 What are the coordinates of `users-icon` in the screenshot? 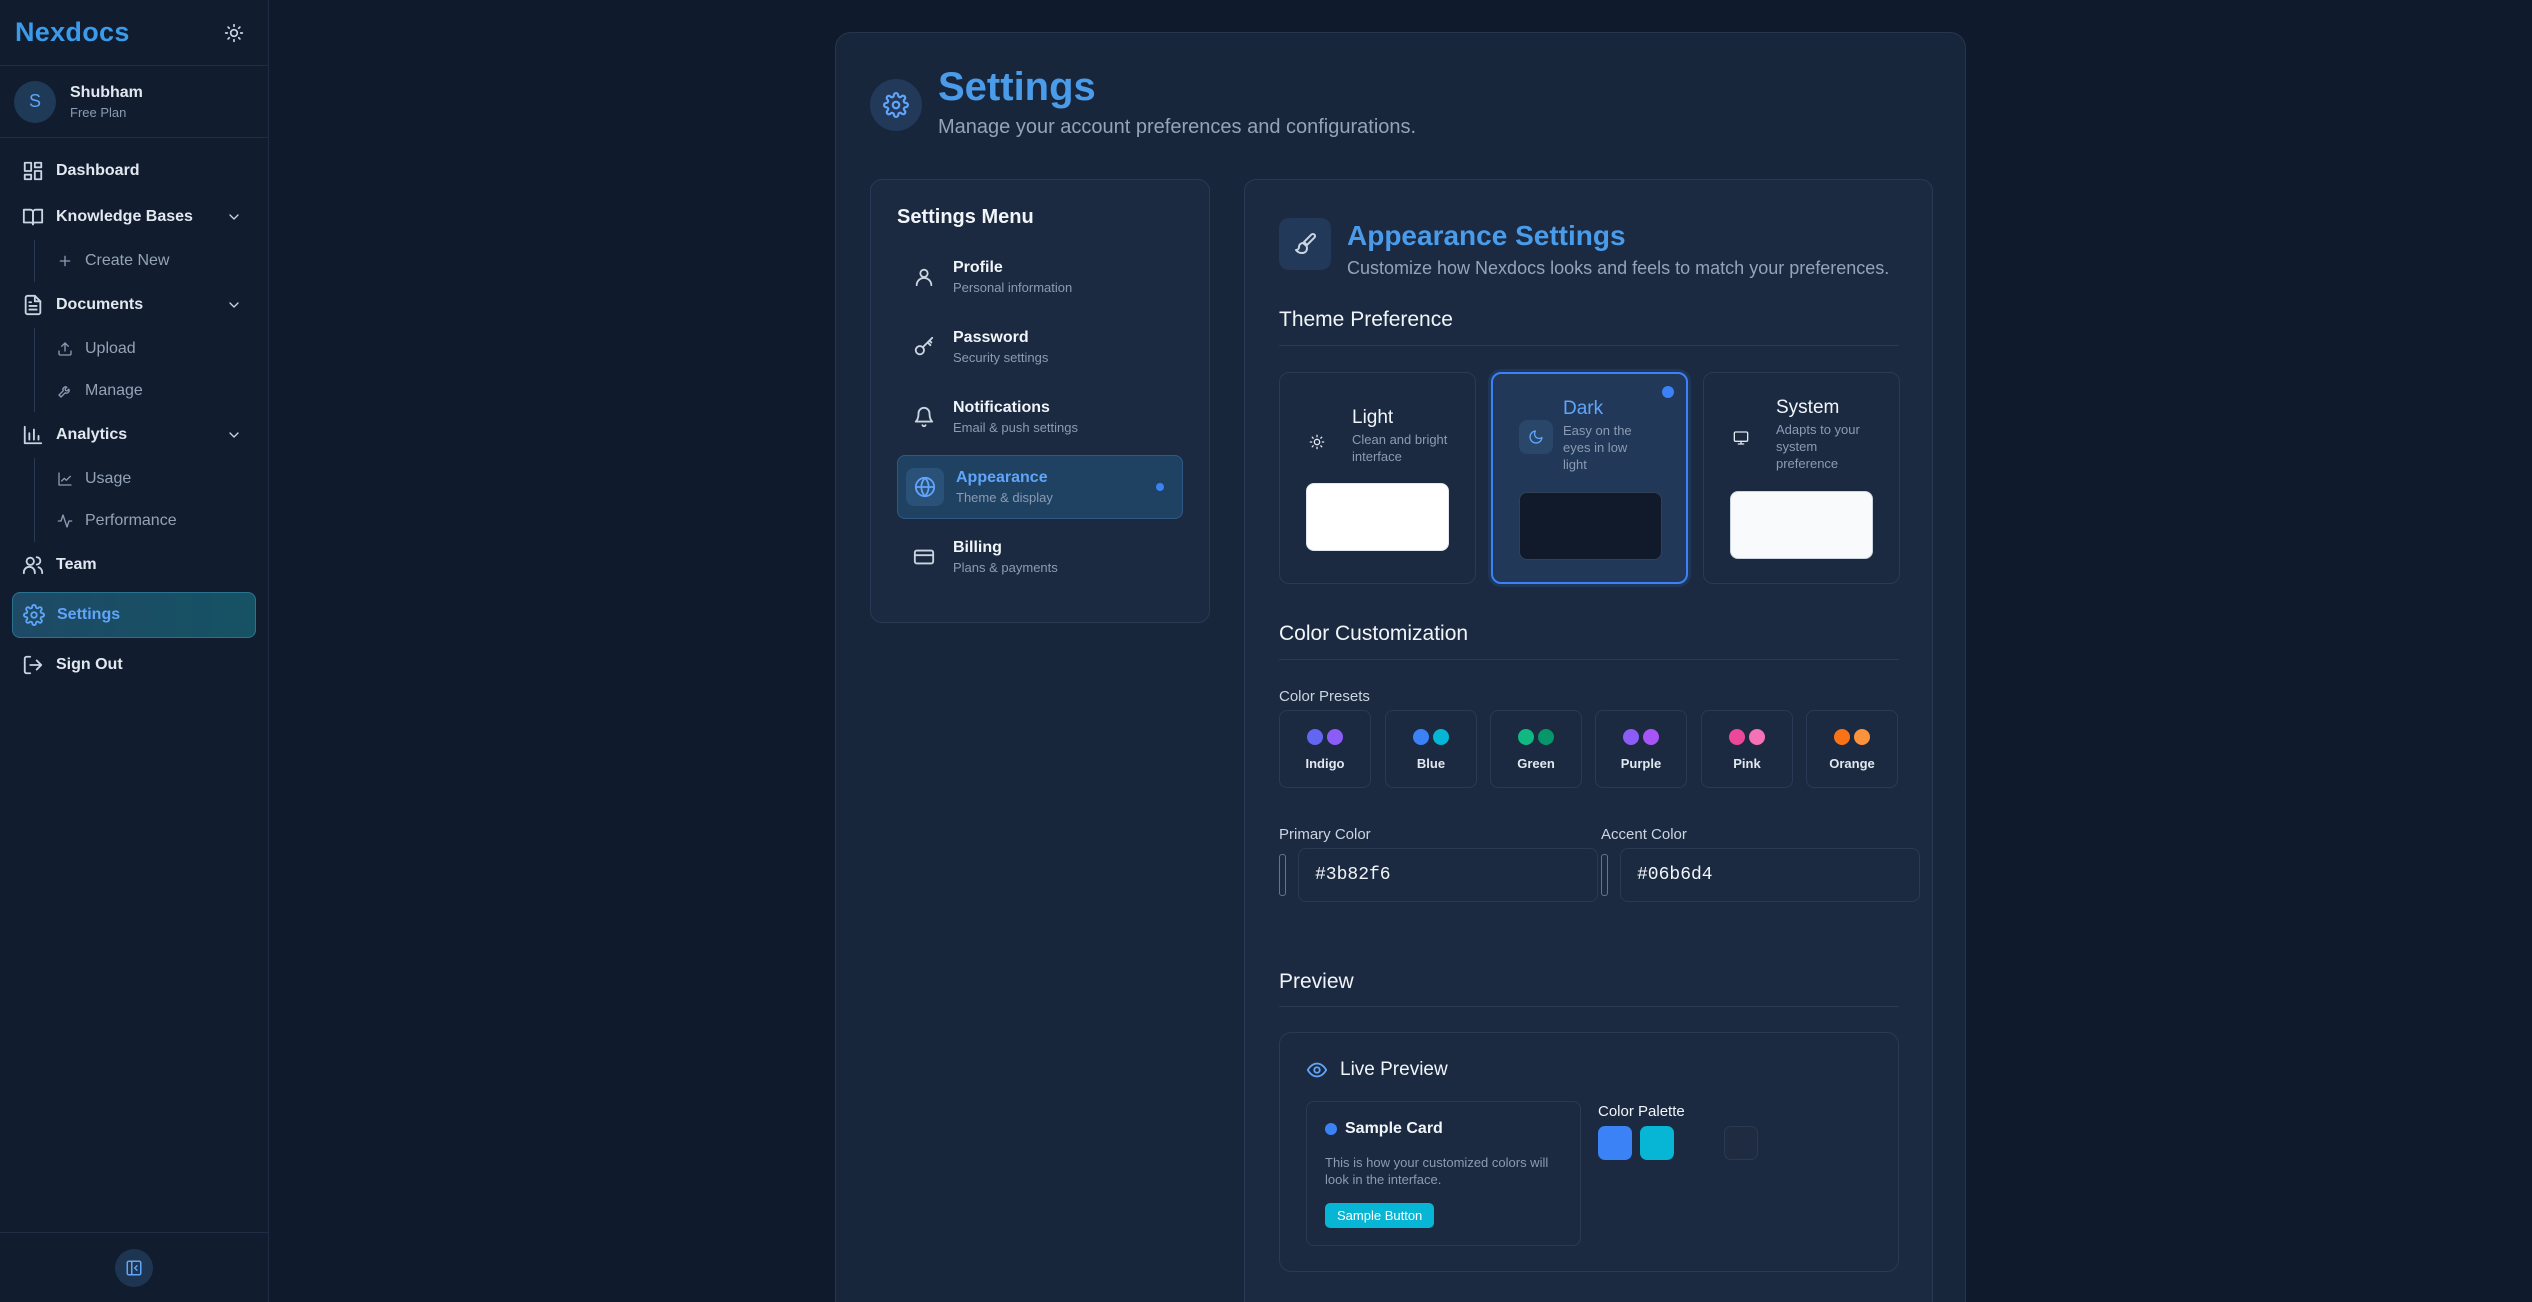 It's located at (33, 565).